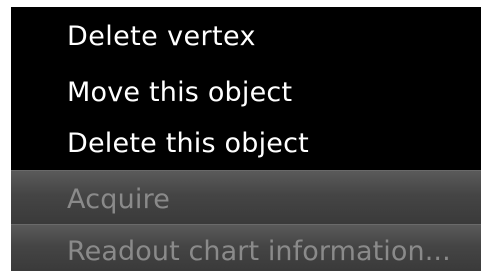 Image resolution: width=481 pixels, height=271 pixels. Describe the element at coordinates (119, 199) in the screenshot. I see `menu-item-label: Acquire` at that location.